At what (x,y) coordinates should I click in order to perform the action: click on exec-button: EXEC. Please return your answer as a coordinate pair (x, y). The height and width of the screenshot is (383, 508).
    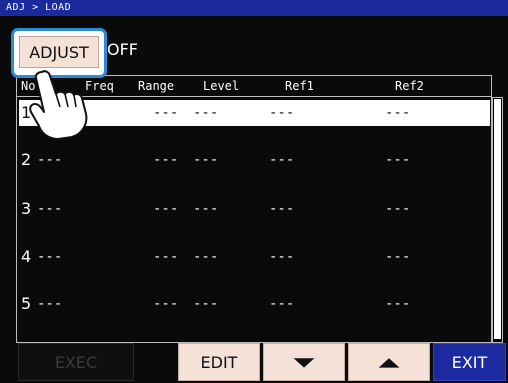
    Looking at the image, I should click on (76, 362).